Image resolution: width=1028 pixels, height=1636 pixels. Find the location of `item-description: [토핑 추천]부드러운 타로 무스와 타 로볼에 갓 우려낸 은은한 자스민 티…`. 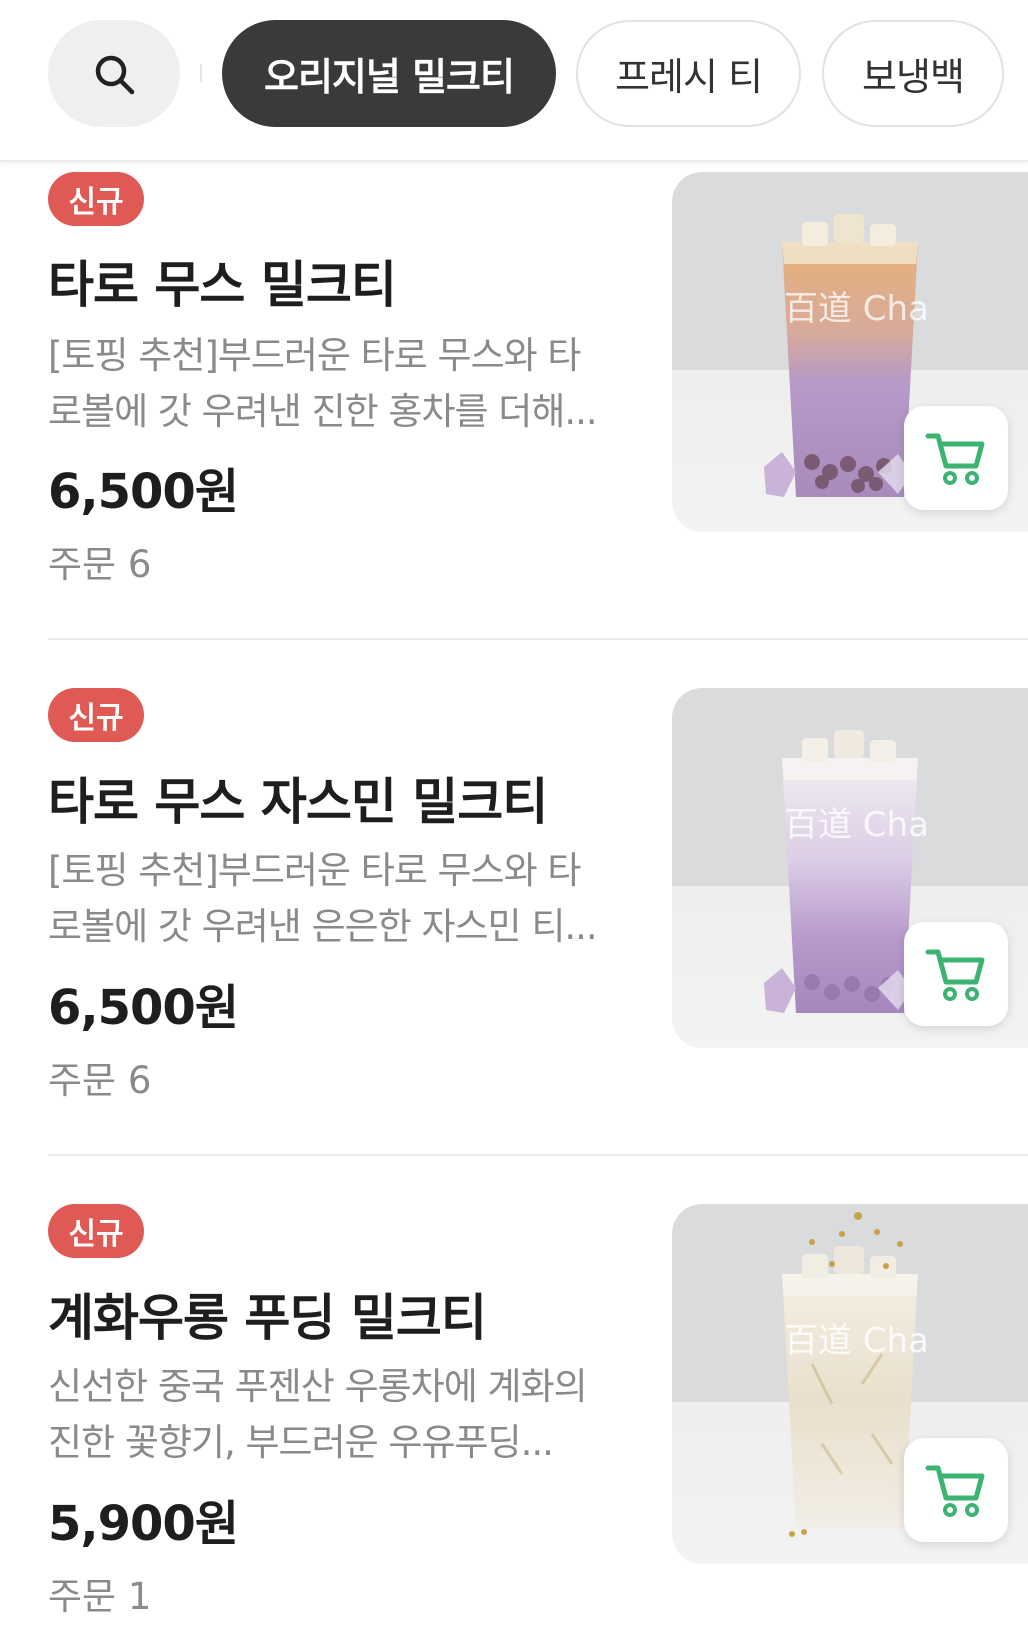

item-description: [토핑 추천]부드러운 타로 무스와 타 로볼에 갓 우려낸 은은한 자스민 티… is located at coordinates (338, 899).